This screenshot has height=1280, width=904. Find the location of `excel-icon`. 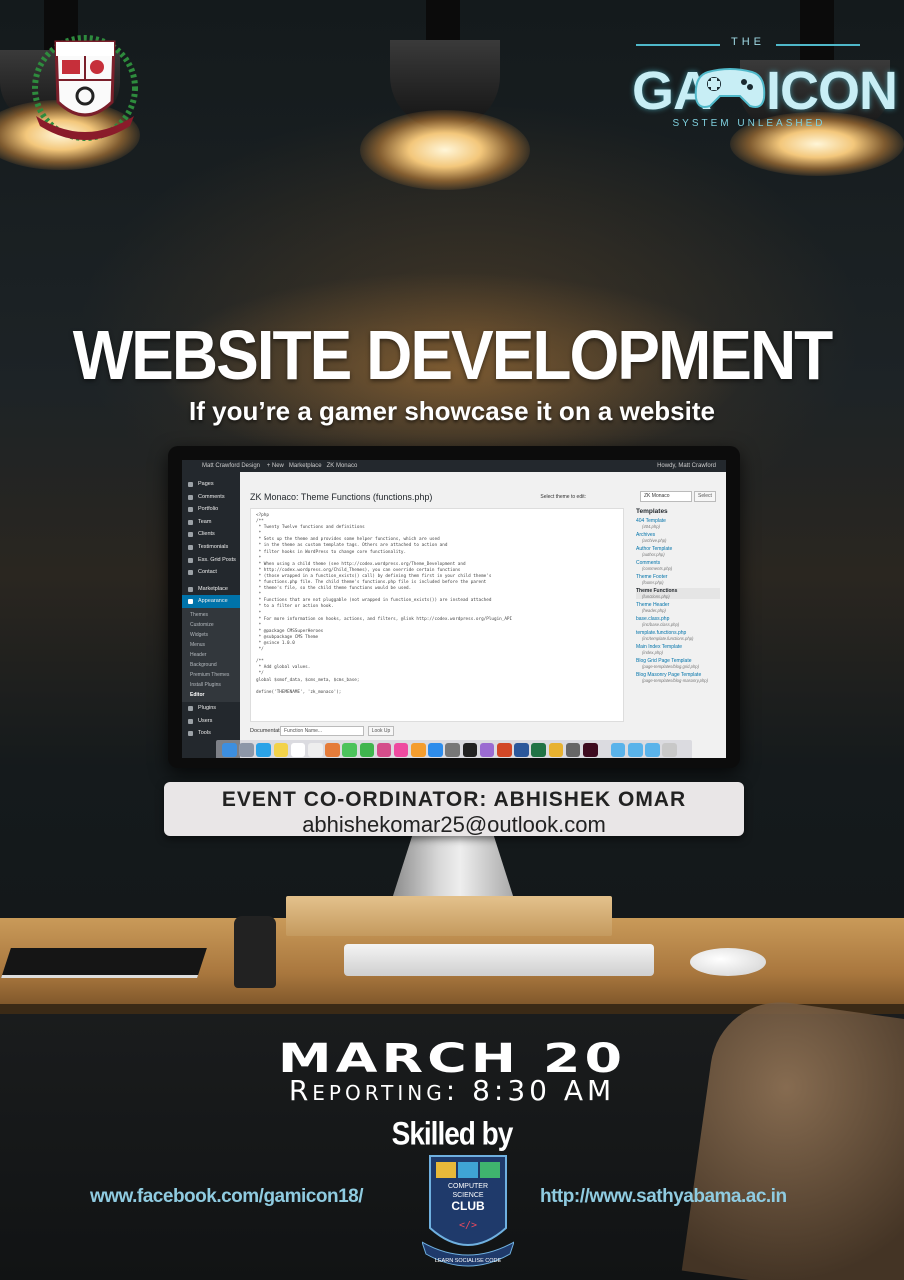

excel-icon is located at coordinates (538, 750).